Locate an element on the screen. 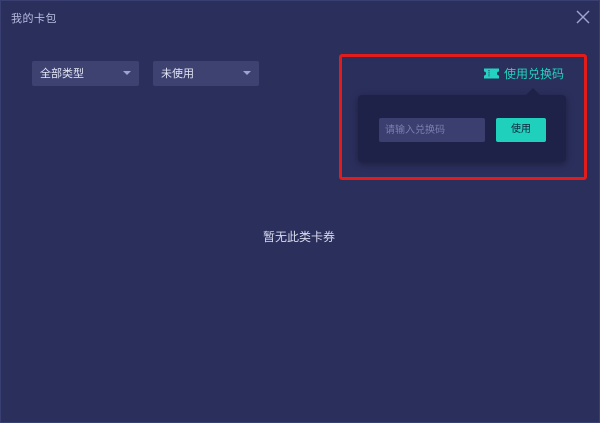 Image resolution: width=600 pixels, height=423 pixels. redeem-code-input is located at coordinates (432, 130).